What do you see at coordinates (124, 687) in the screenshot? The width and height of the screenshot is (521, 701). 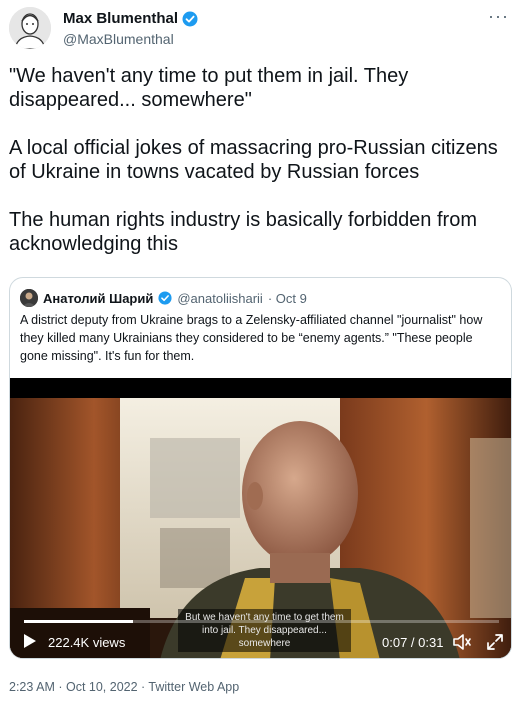 I see `tweet-timestamp: 2:23 AM · Oct 10, 2022 · Twitter Web App` at bounding box center [124, 687].